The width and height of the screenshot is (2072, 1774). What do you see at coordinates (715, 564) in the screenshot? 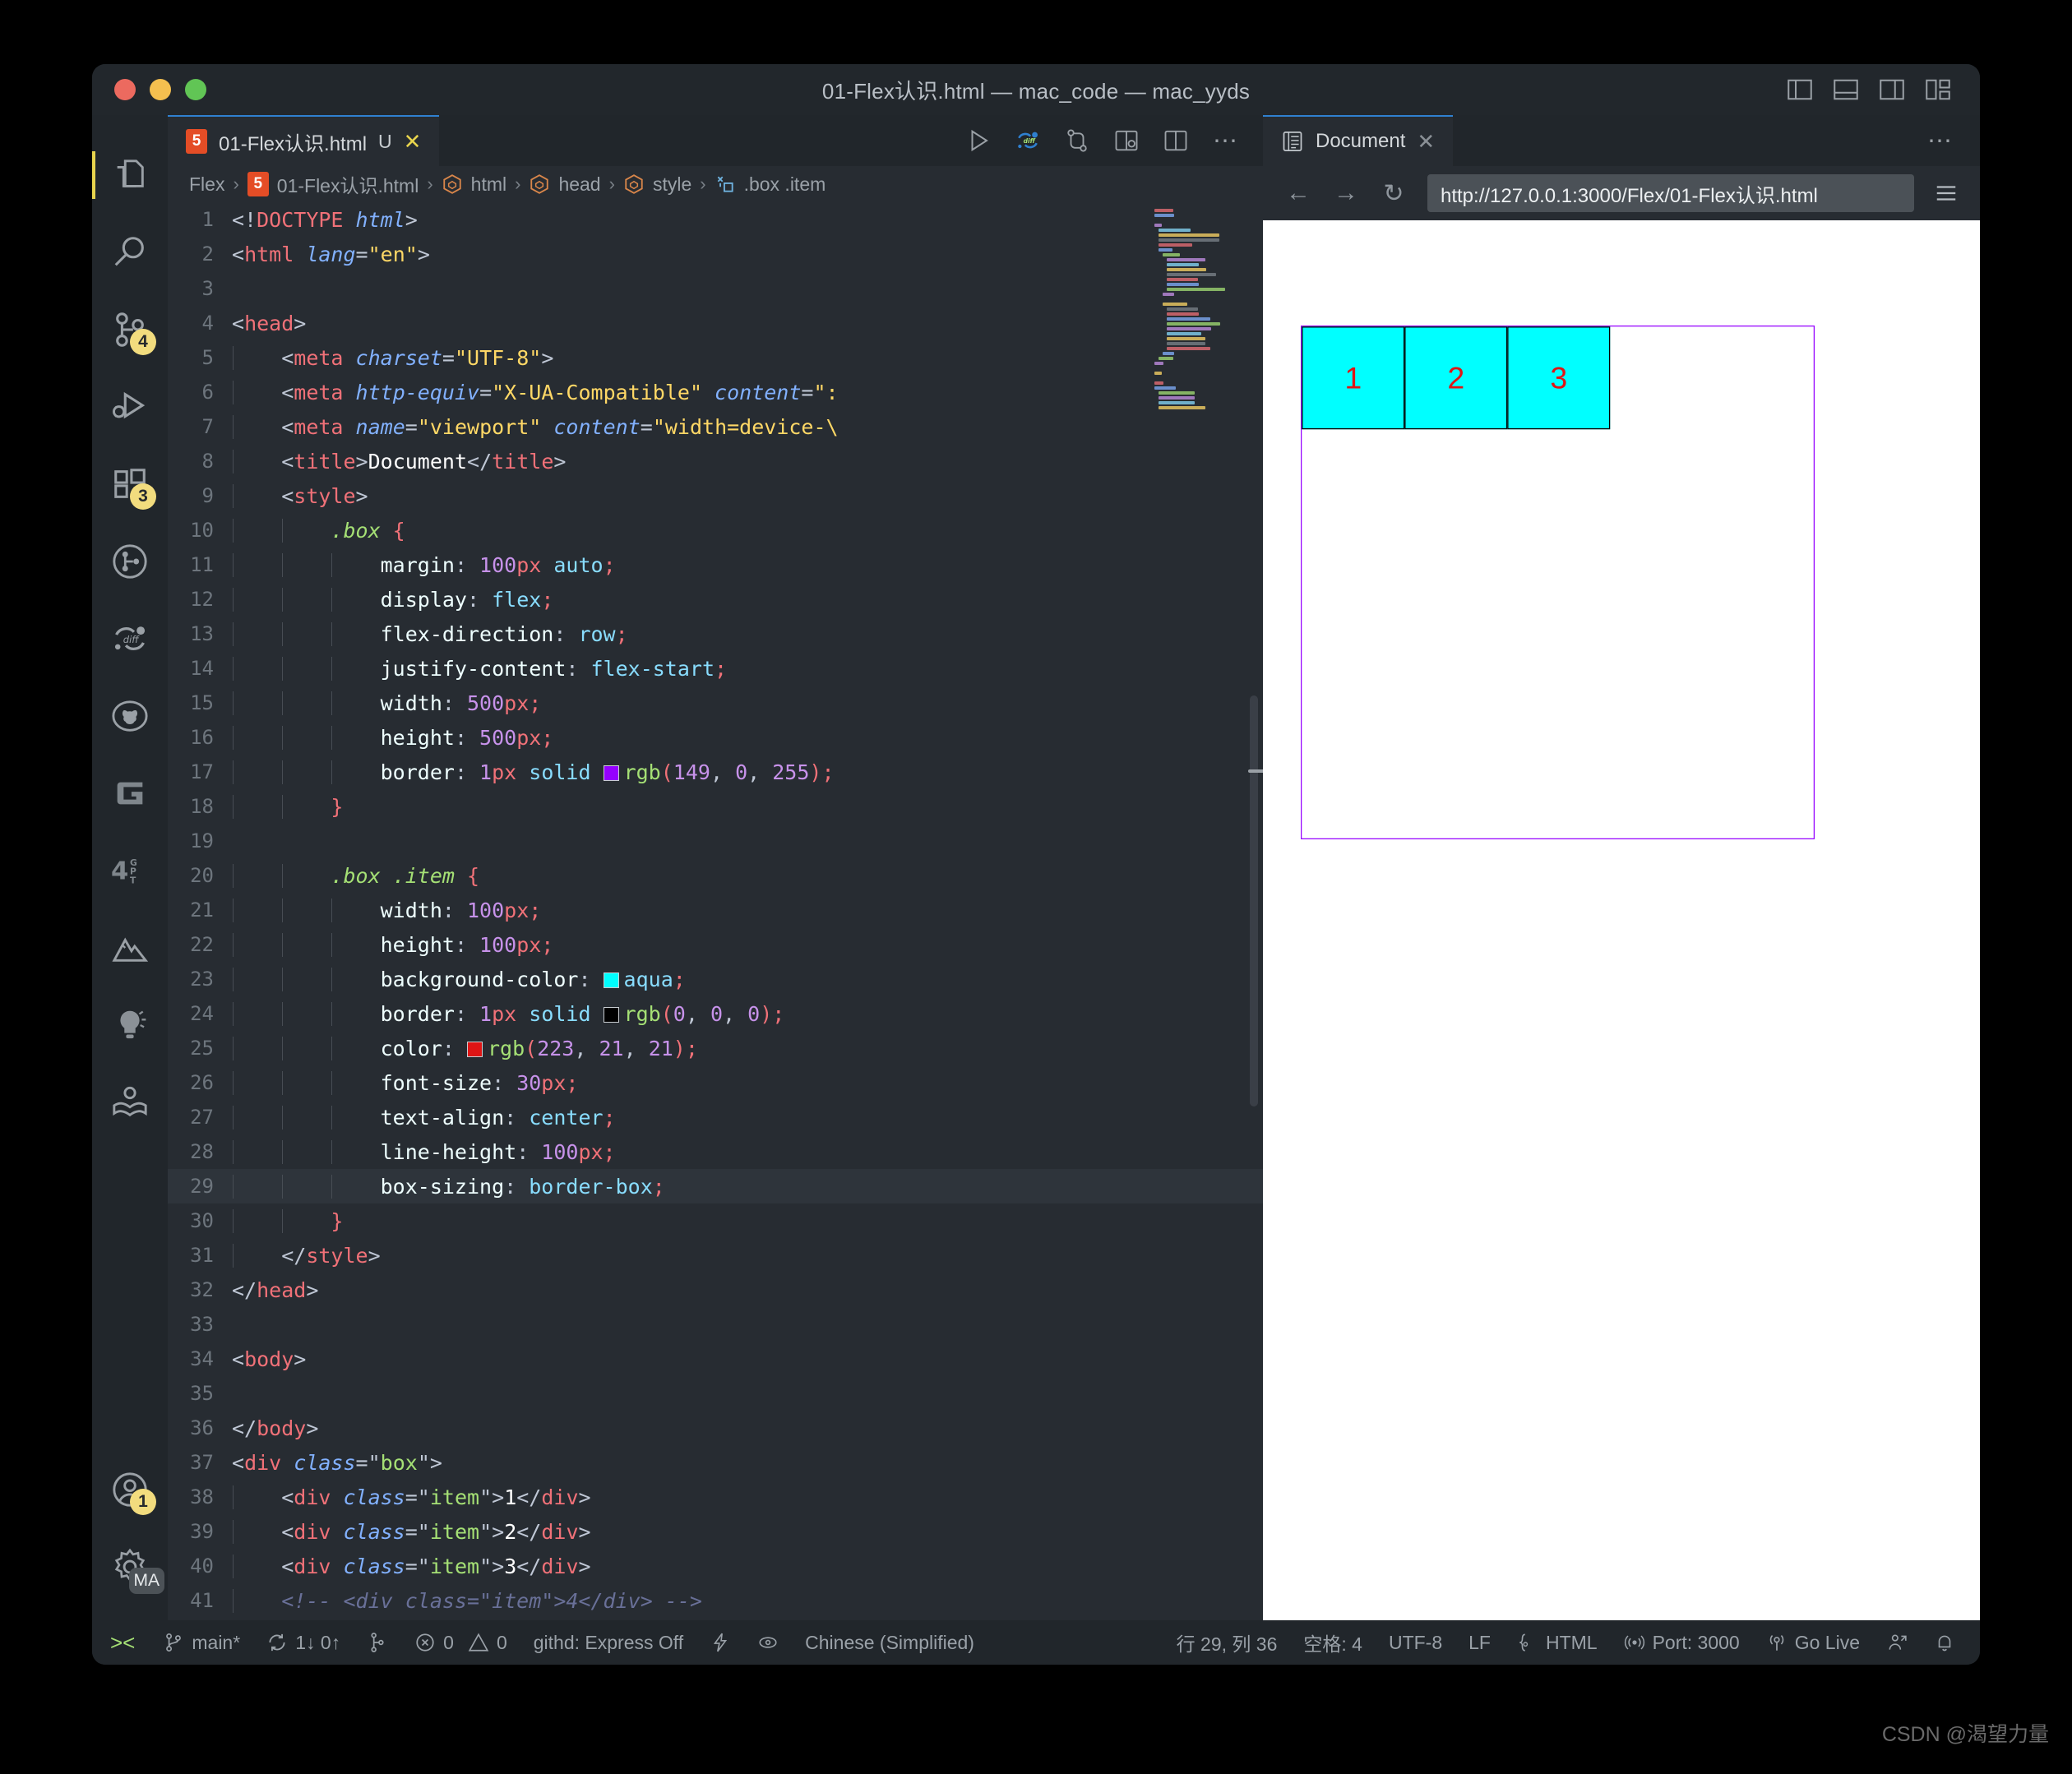
I see `code-line: 11 margin: 100px auto;` at bounding box center [715, 564].